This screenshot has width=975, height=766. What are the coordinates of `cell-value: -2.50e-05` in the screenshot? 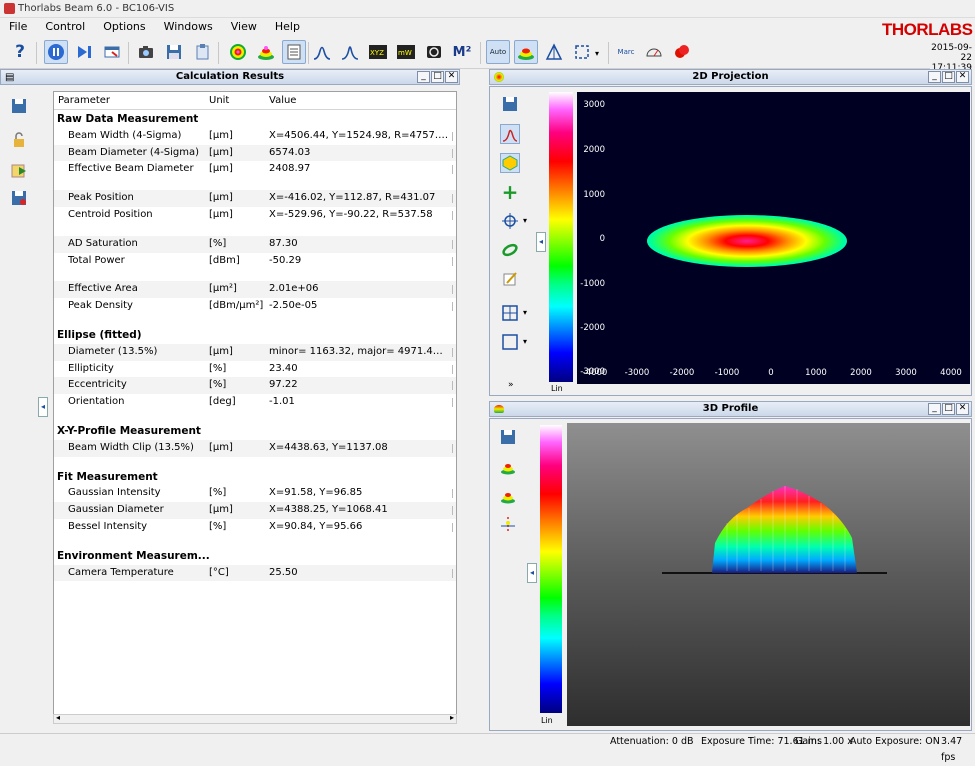 It's located at (293, 306).